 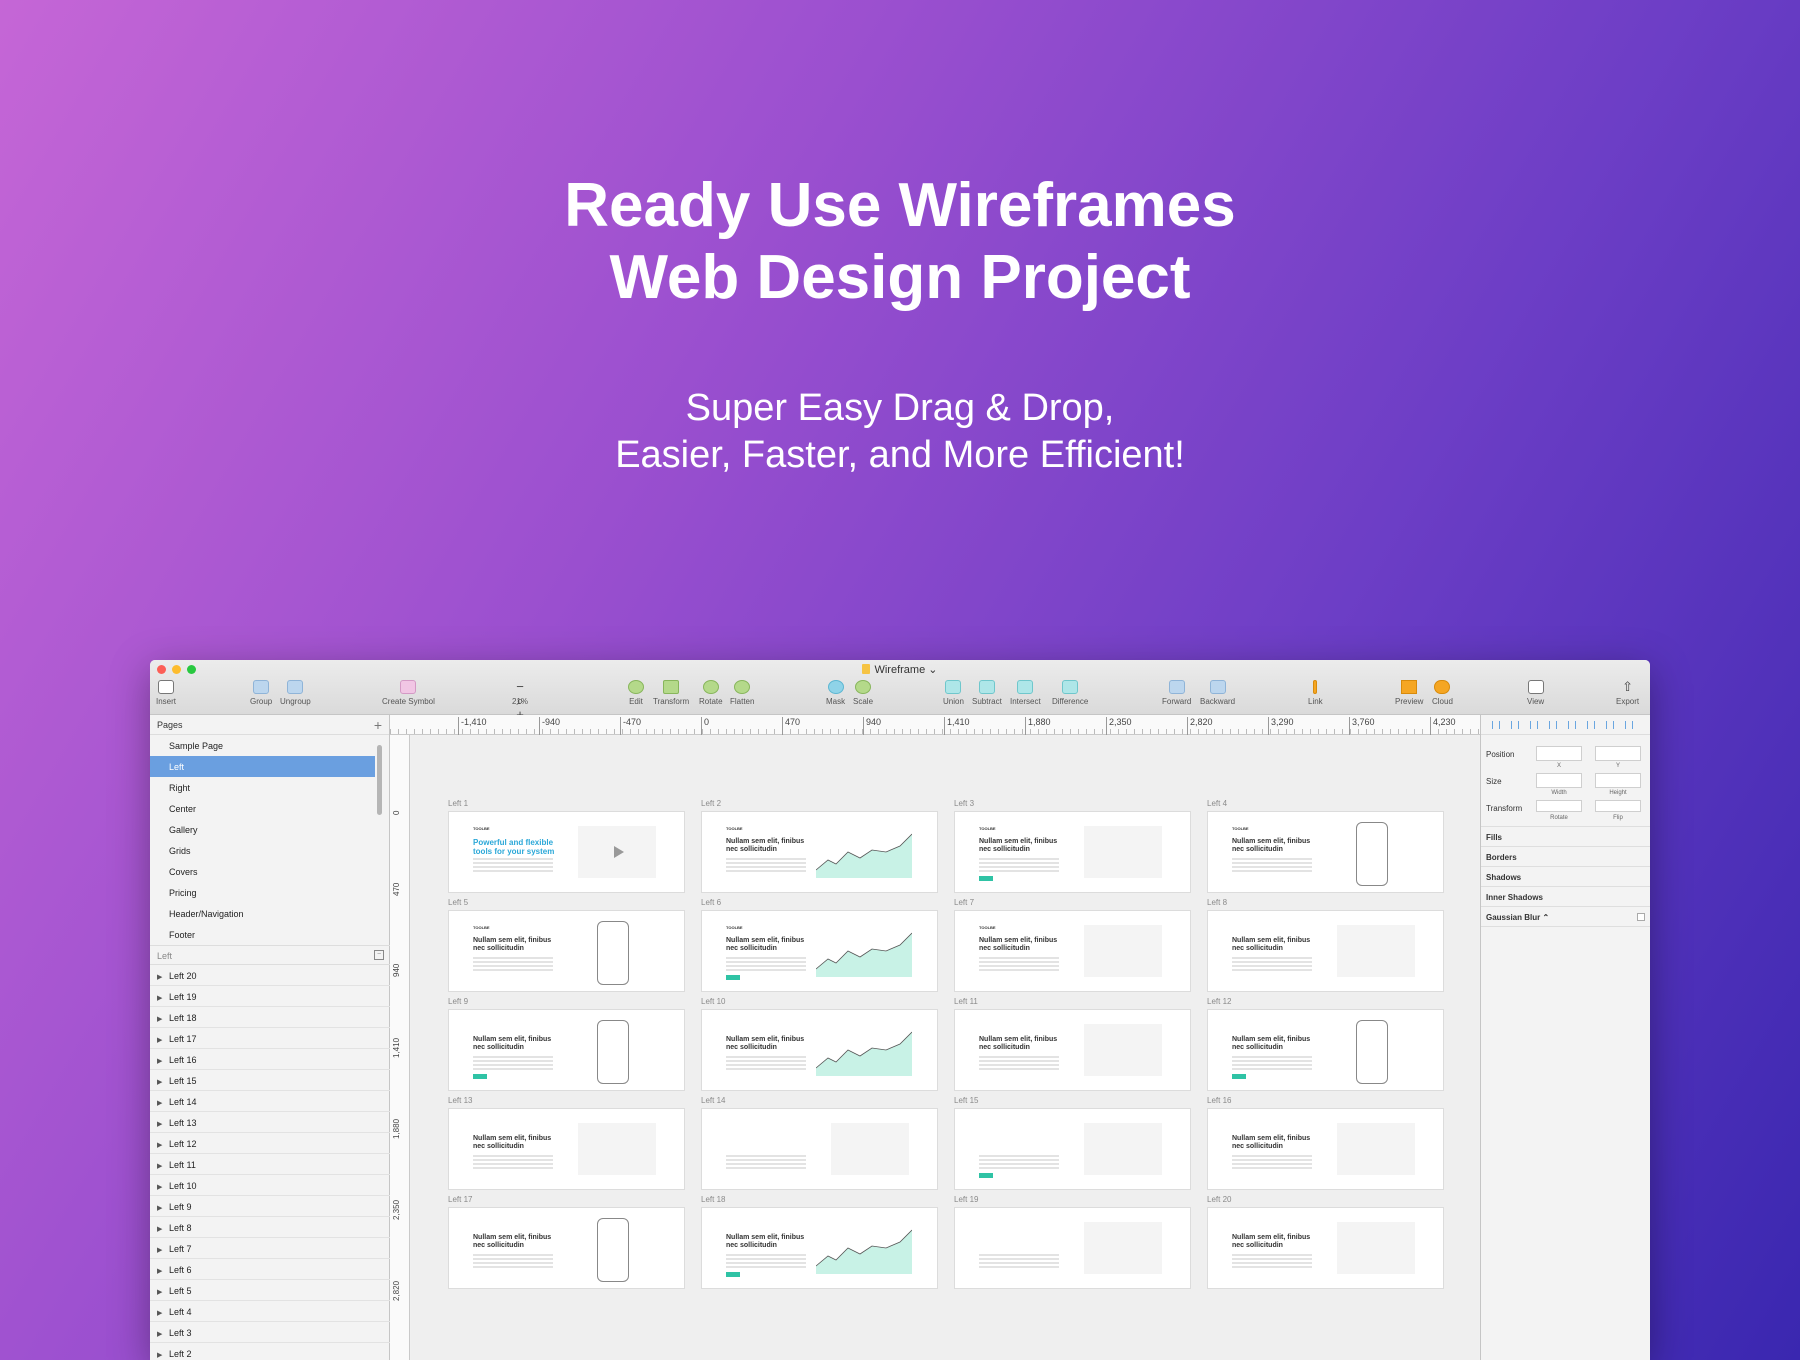 What do you see at coordinates (1219, 1100) in the screenshot?
I see `artboard-label: Left 16` at bounding box center [1219, 1100].